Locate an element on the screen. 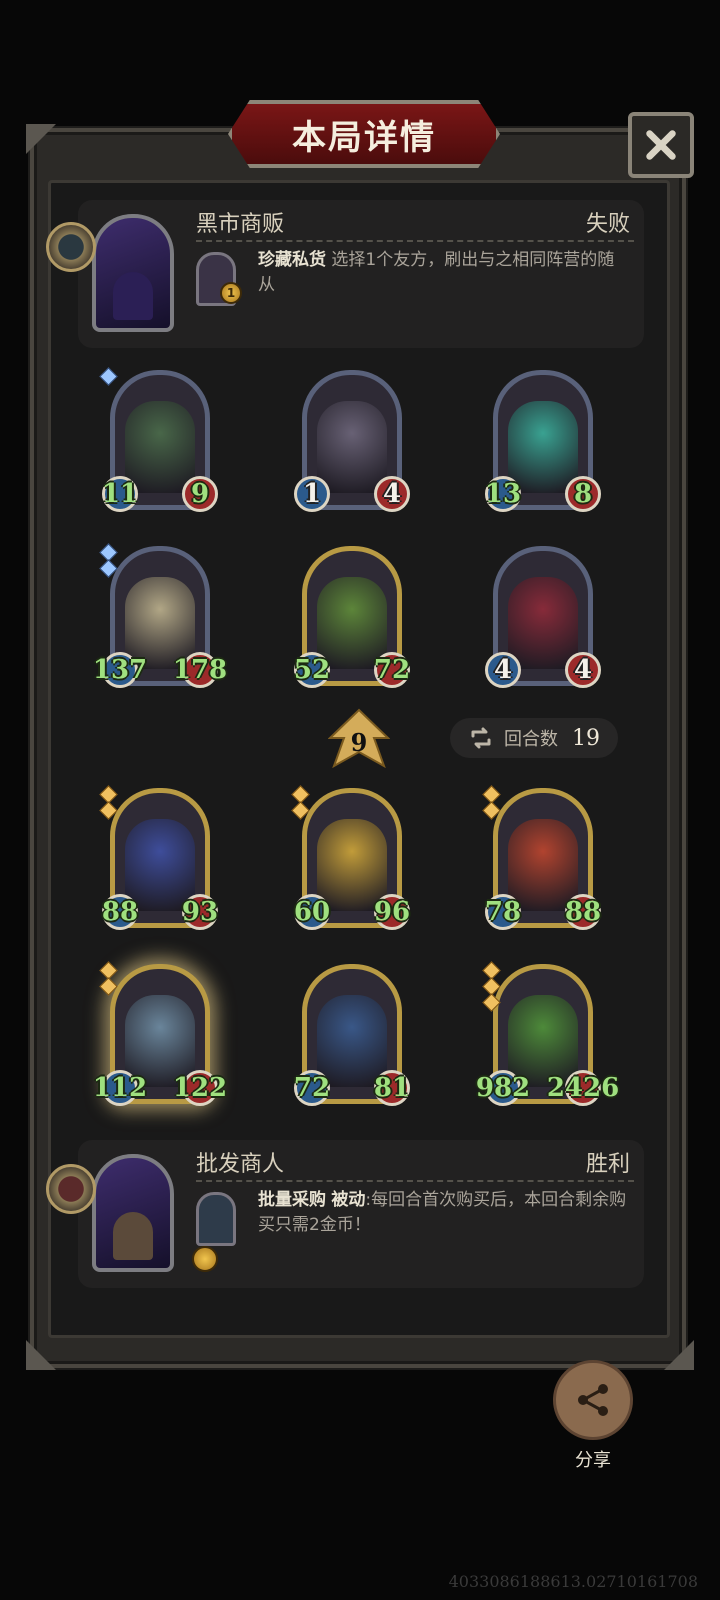 This screenshot has width=720, height=1600. health-value: 2426 is located at coordinates (583, 1088).